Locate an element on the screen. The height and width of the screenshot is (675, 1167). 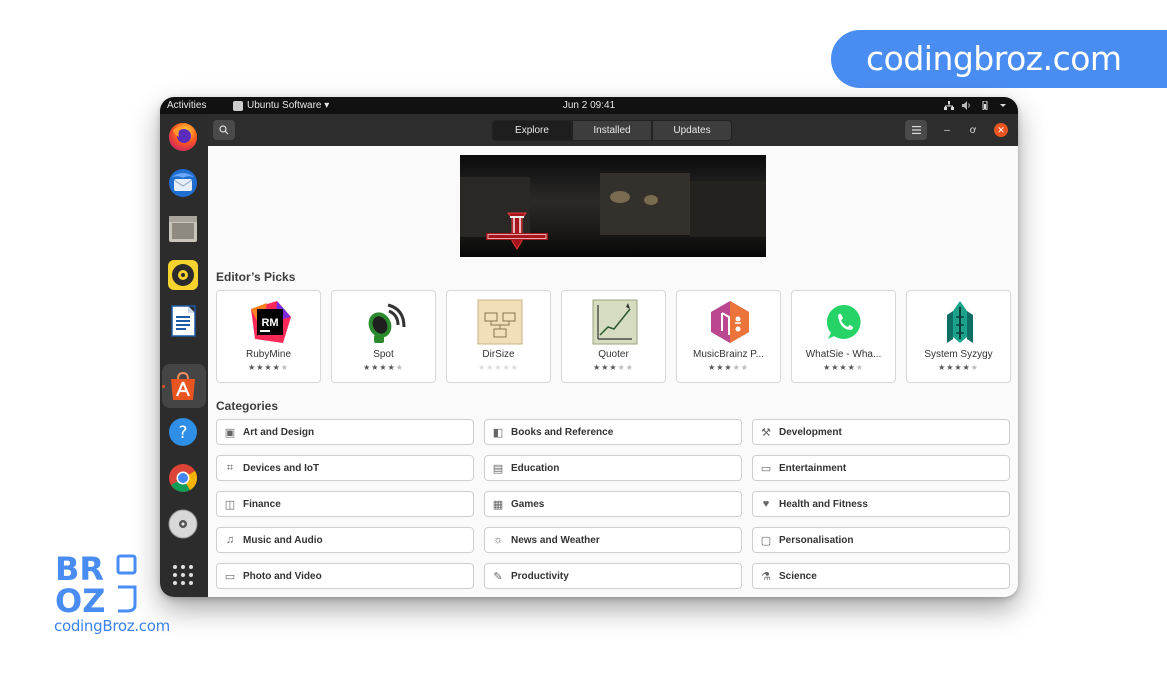
film-icon: ▭ is located at coordinates (766, 468).